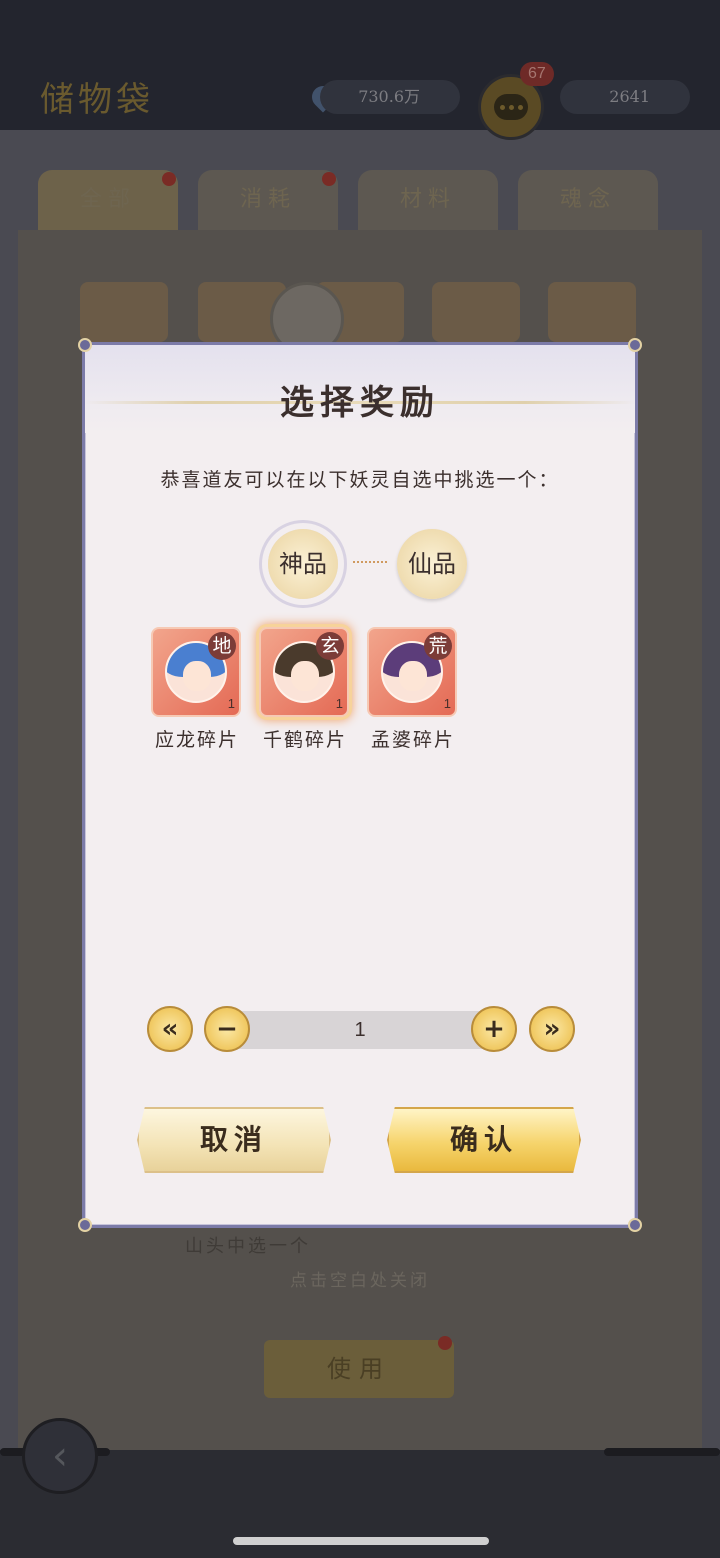 The width and height of the screenshot is (720, 1558). What do you see at coordinates (248, 1246) in the screenshot?
I see `item-description: 山头中选一个` at bounding box center [248, 1246].